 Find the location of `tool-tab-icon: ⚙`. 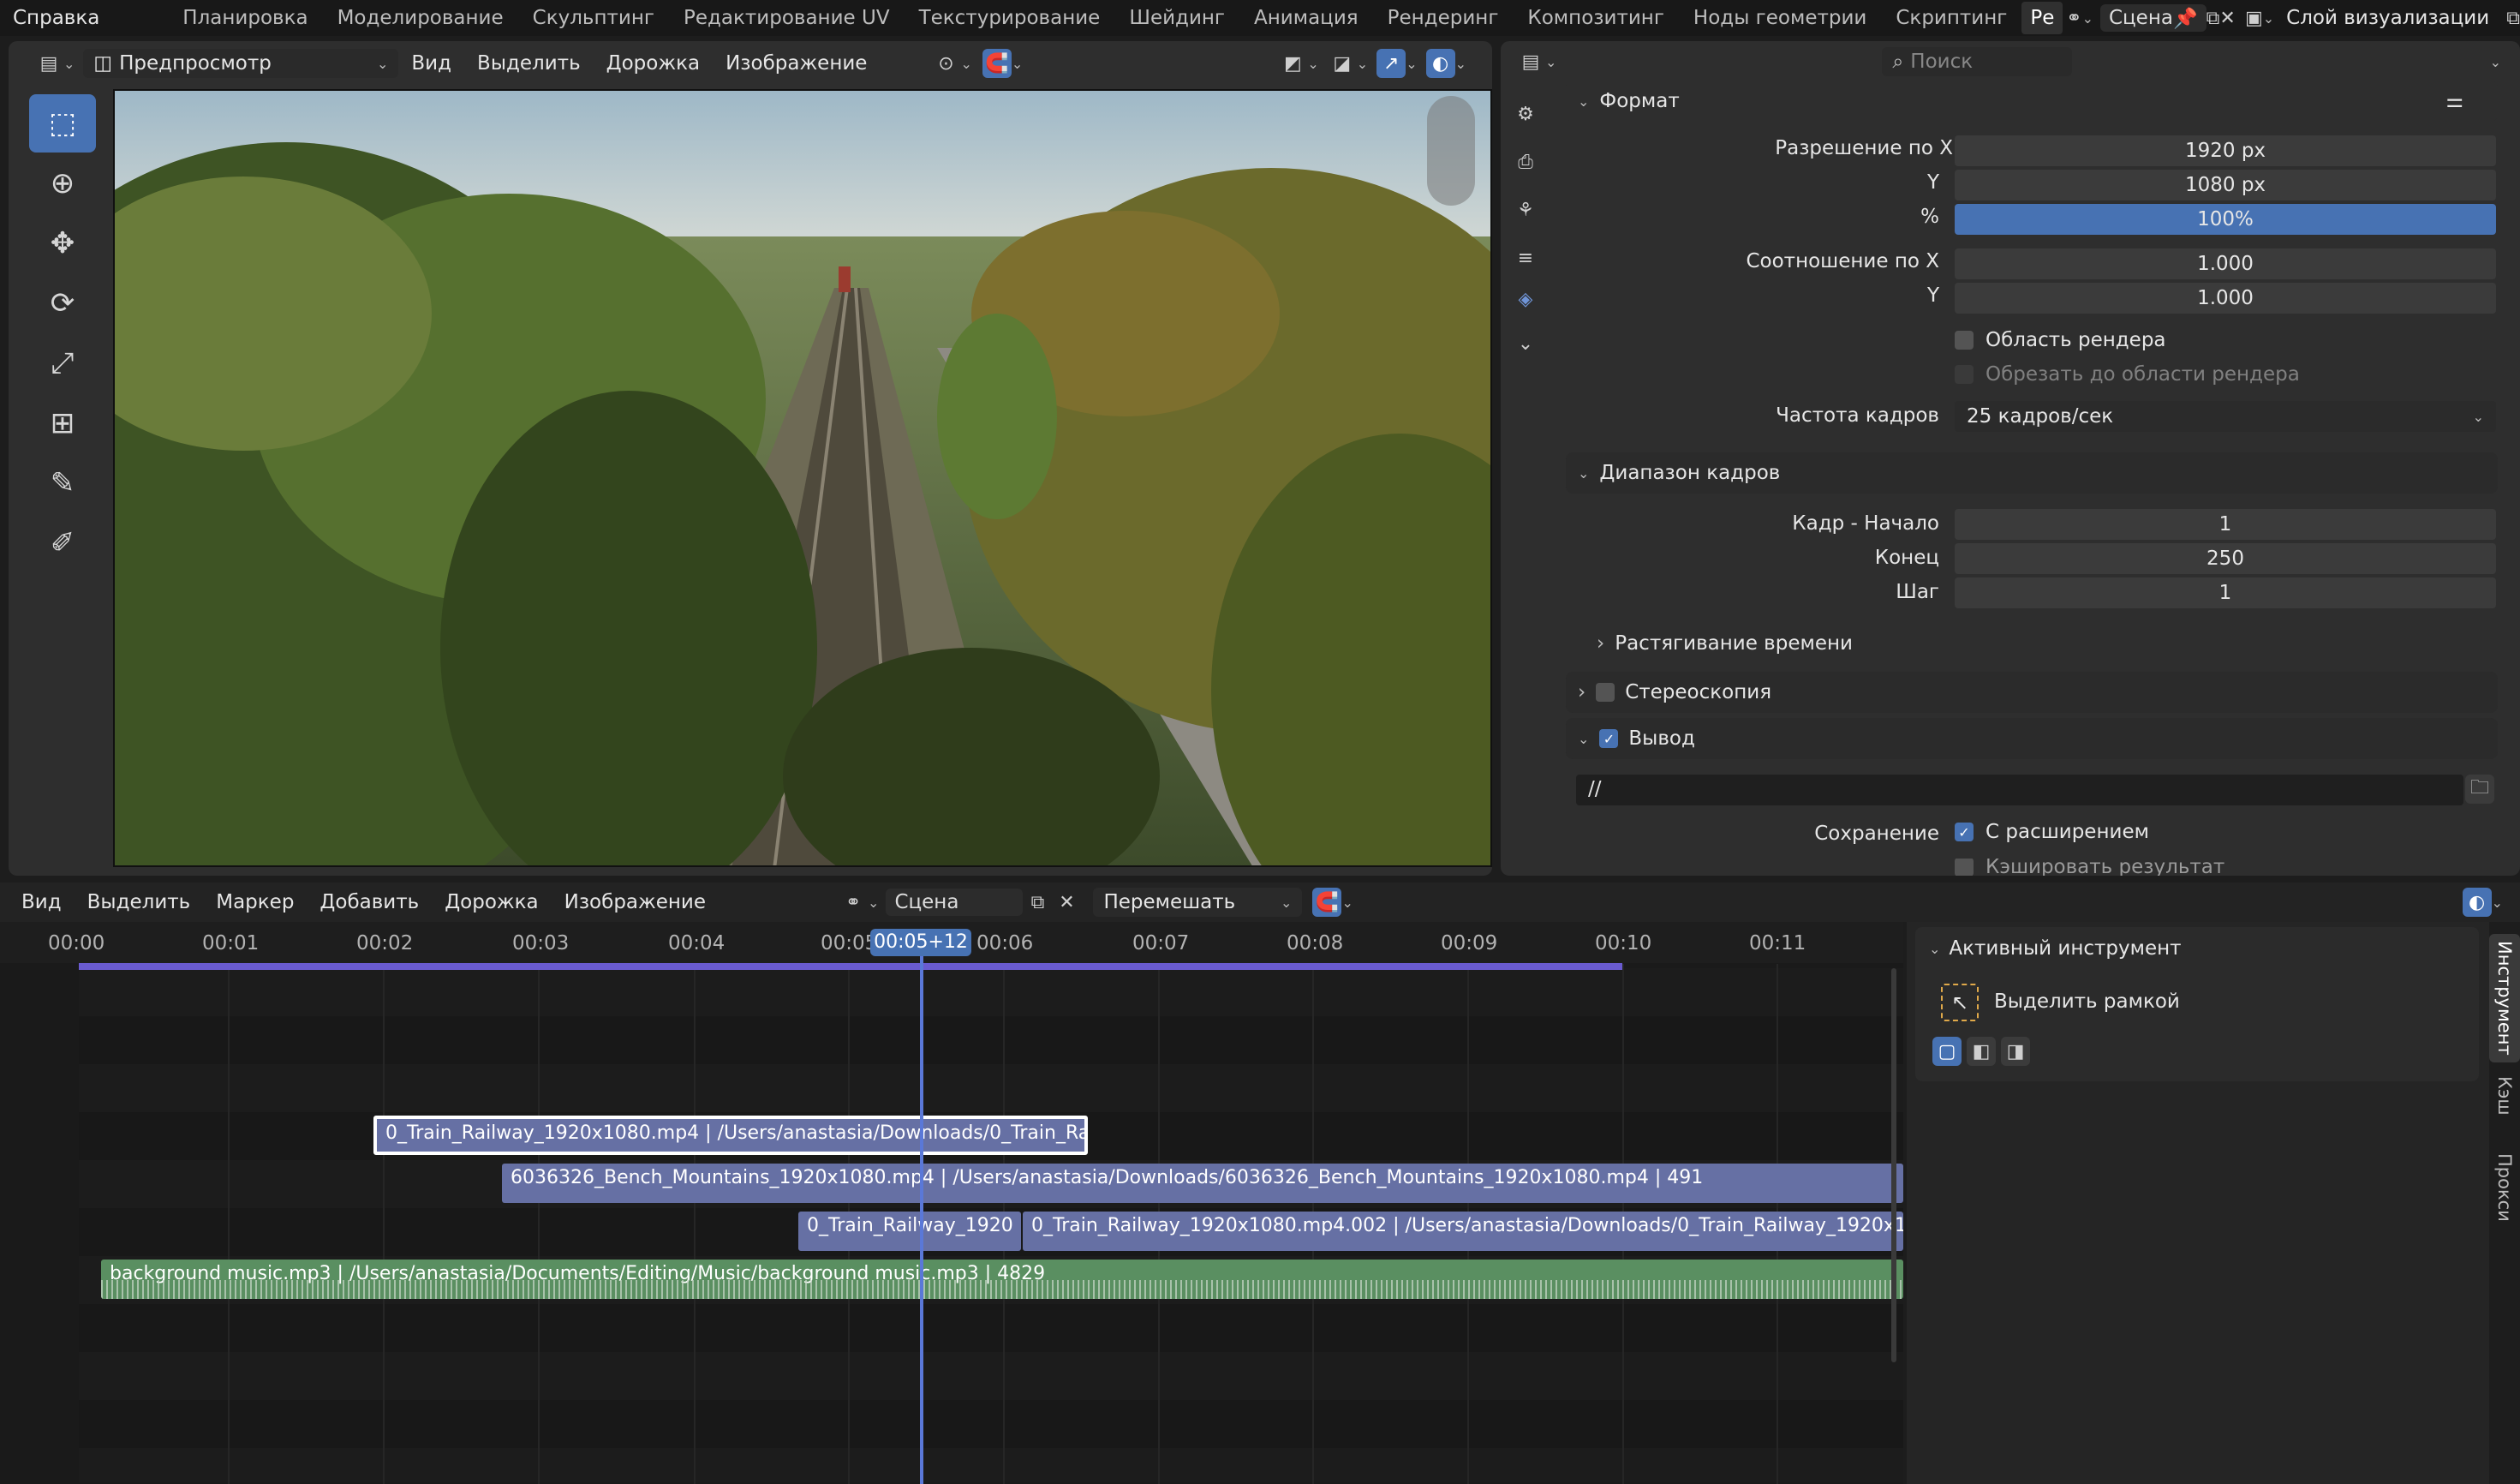

tool-tab-icon: ⚙ is located at coordinates (1526, 114).